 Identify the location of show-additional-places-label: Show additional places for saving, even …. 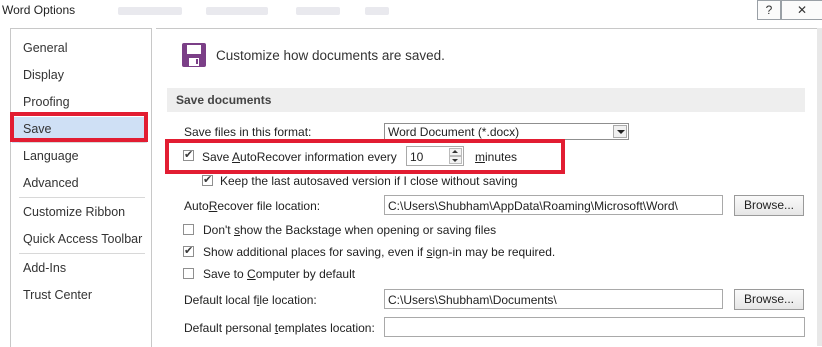
(379, 252).